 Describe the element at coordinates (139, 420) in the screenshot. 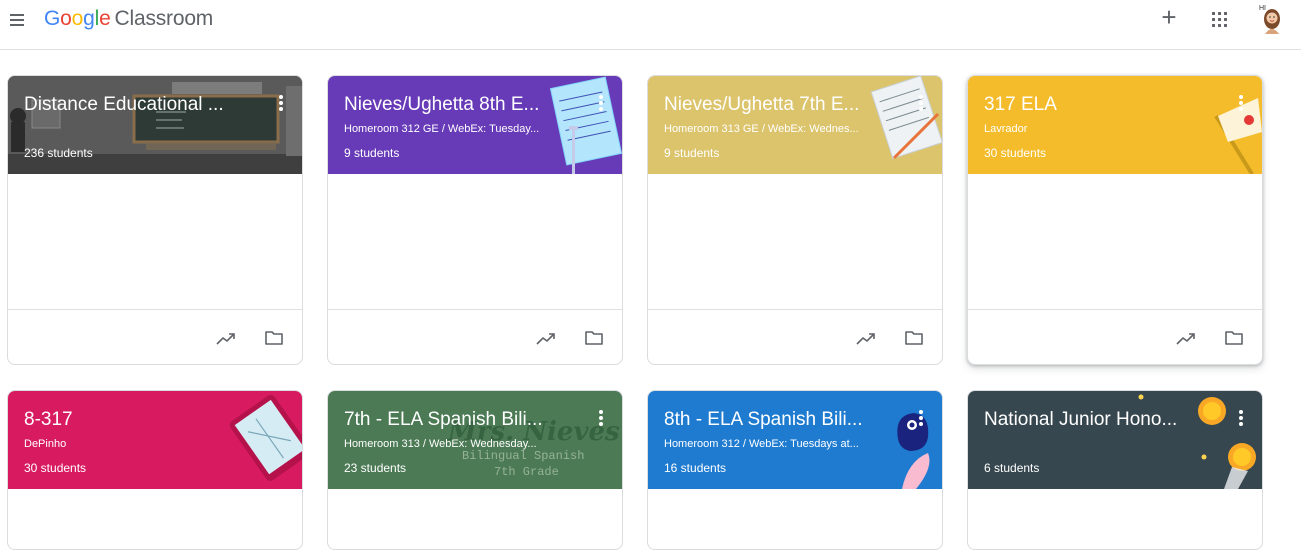

I see `class-title: 8-317` at that location.